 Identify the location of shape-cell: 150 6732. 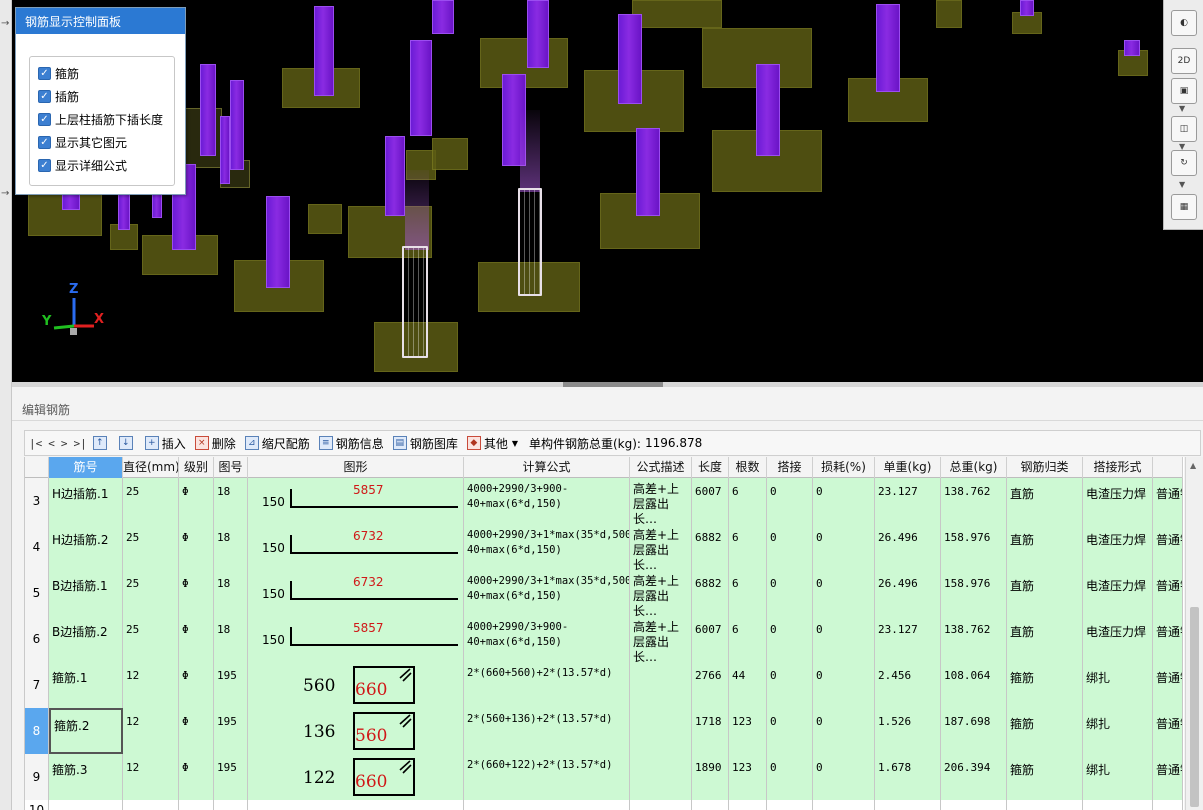
(356, 547).